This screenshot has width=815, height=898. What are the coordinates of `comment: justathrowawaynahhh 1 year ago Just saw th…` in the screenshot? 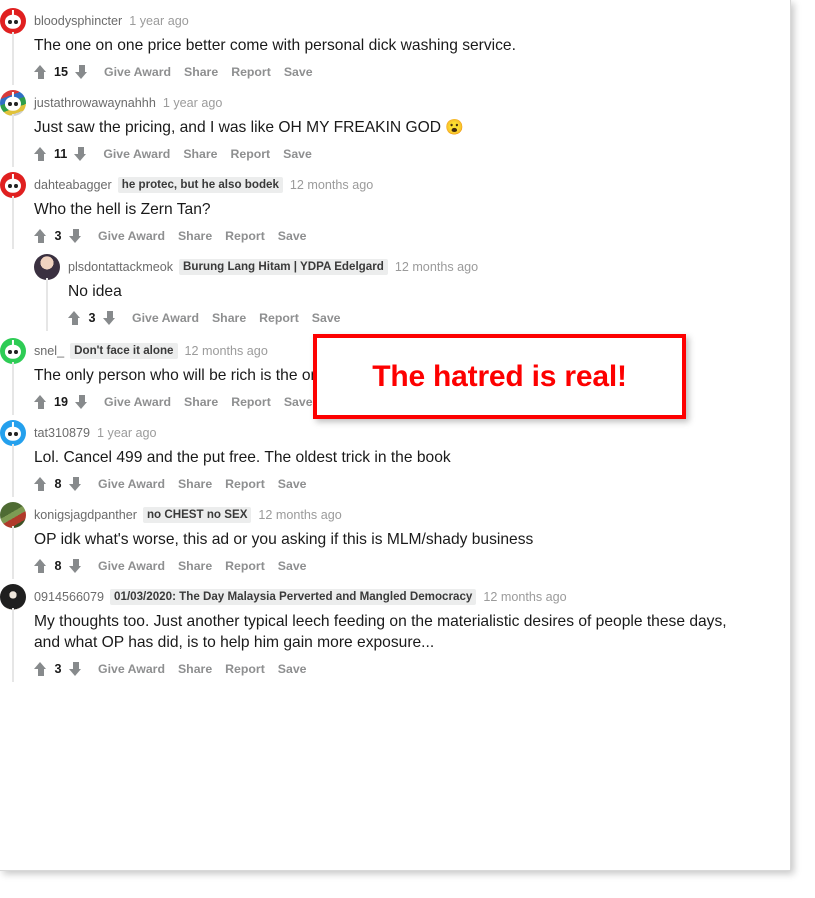 It's located at (395, 128).